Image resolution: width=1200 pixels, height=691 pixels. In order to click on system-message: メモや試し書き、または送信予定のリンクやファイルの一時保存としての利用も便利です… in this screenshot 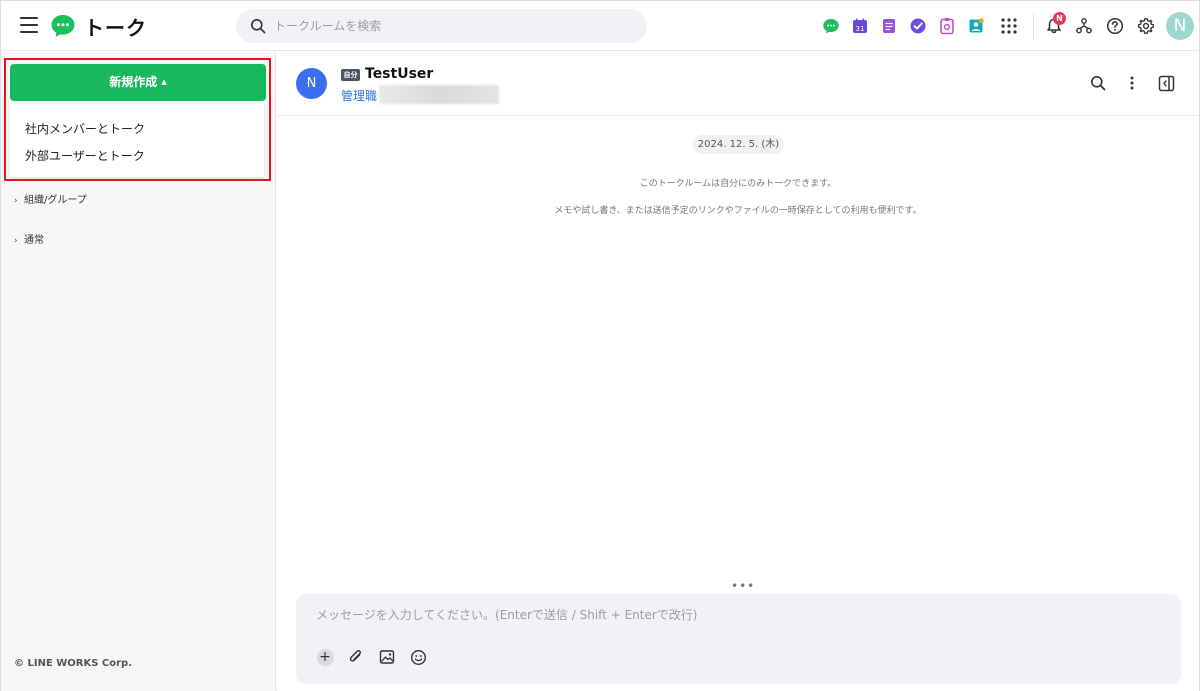, I will do `click(738, 211)`.